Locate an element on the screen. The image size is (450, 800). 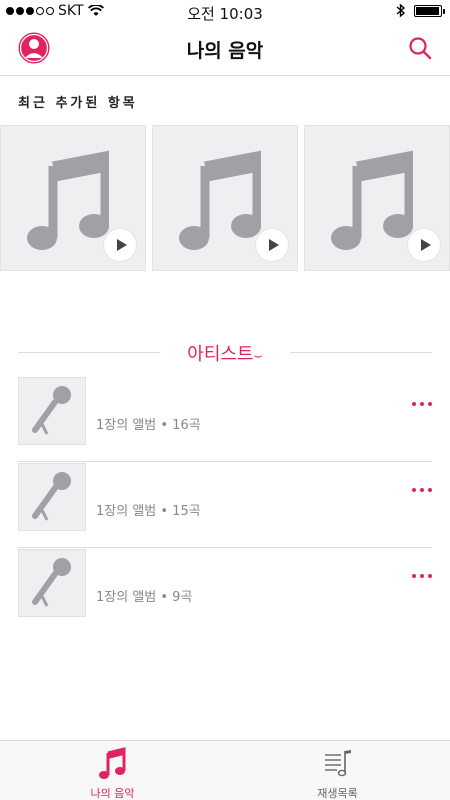
artists-header-label: 아티스트 is located at coordinates (220, 354).